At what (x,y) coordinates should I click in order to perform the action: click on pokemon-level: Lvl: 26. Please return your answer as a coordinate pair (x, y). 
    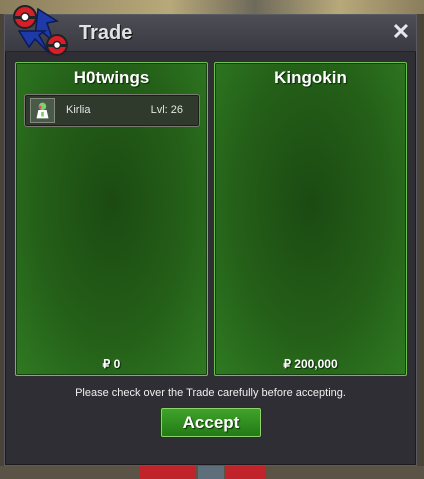
    Looking at the image, I should click on (166, 110).